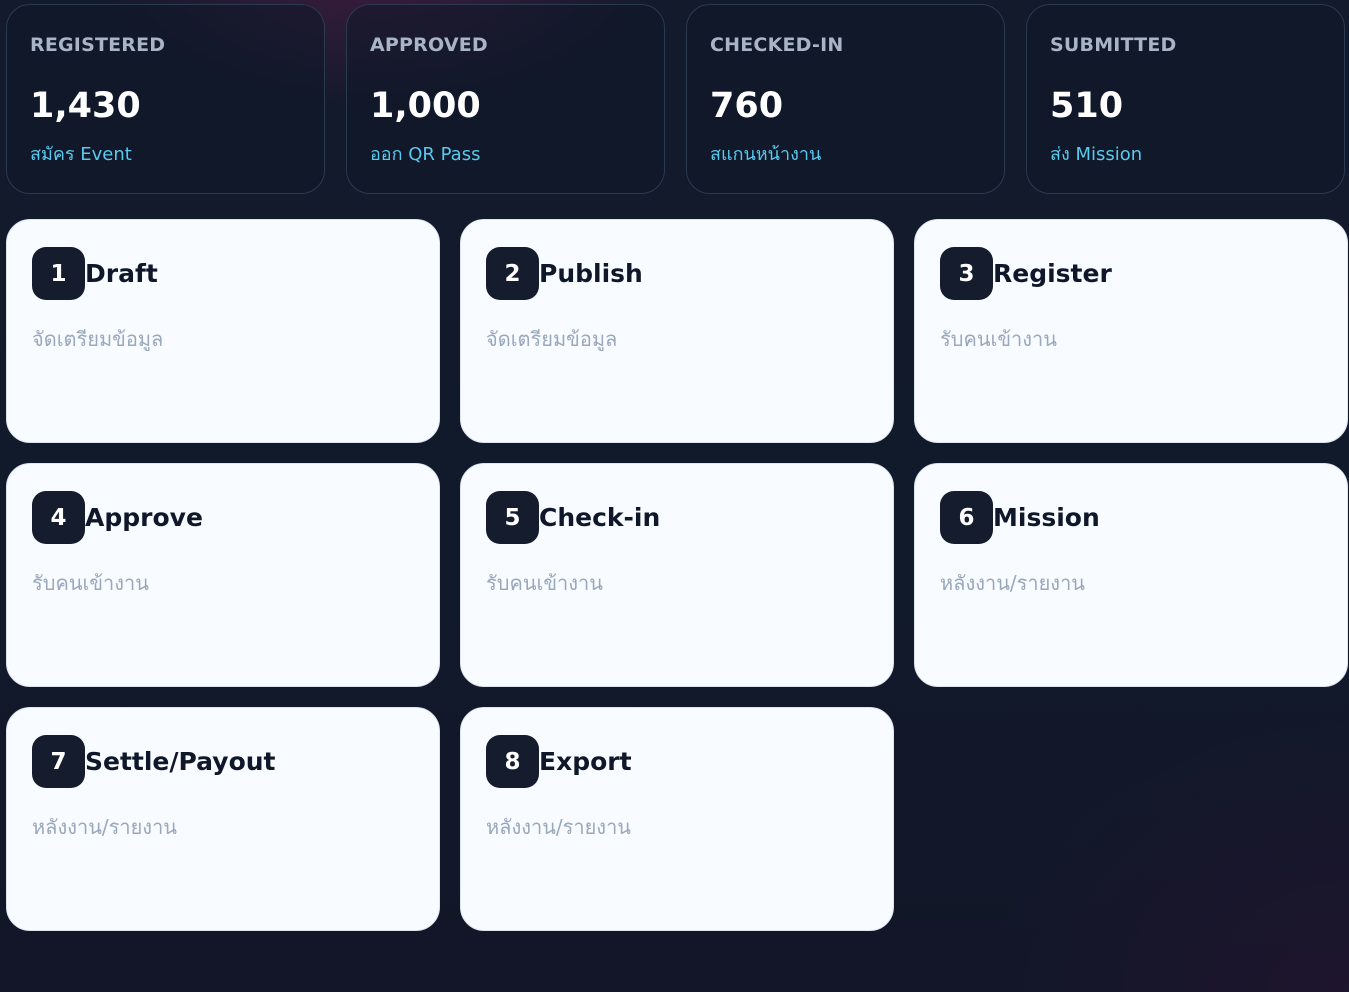 The width and height of the screenshot is (1349, 992). I want to click on stat-card-submitted: SUBMITTED 510 ส่ง Mission, so click(1185, 99).